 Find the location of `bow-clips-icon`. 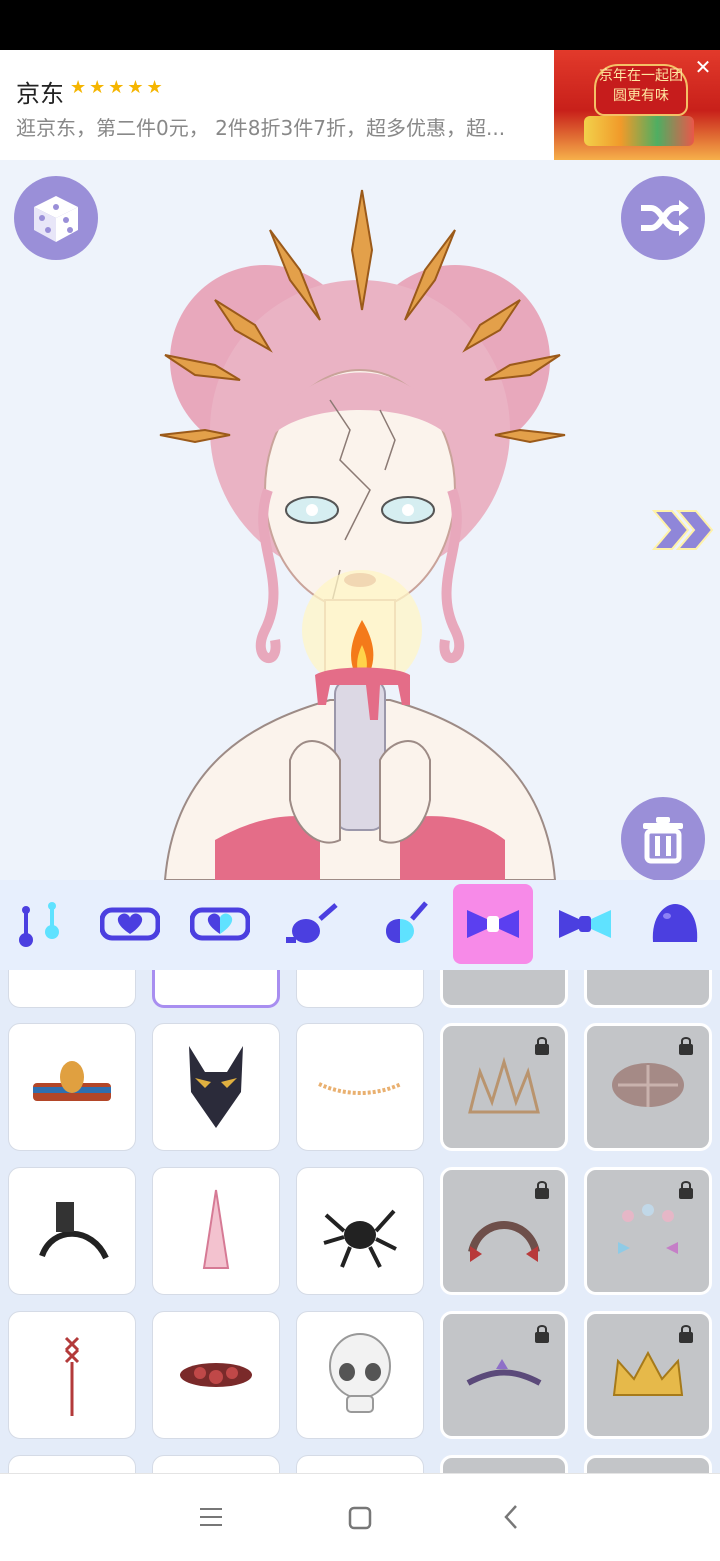

bow-clips-icon is located at coordinates (648, 1229).